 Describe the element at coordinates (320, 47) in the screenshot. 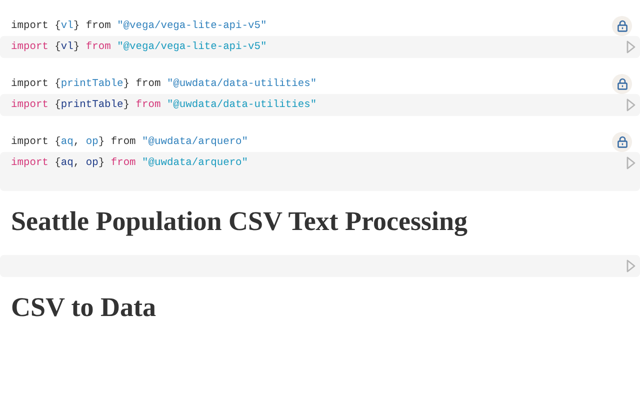

I see `code-editor: import {vl} from "@vega/vega-lite-api-v5"` at that location.